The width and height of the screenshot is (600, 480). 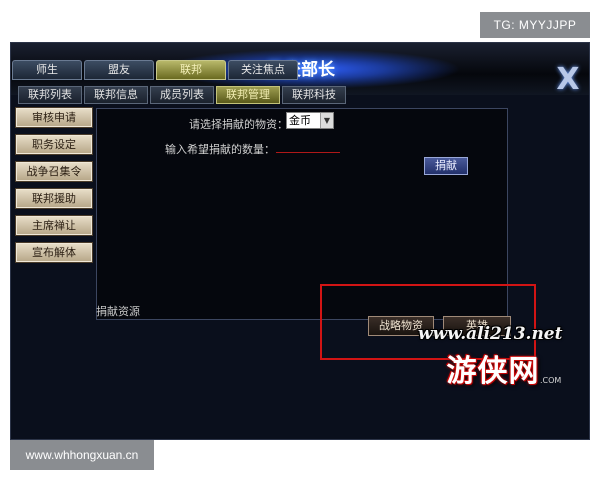 What do you see at coordinates (220, 149) in the screenshot?
I see `quantity-label: 输入希望捐献的数量：` at bounding box center [220, 149].